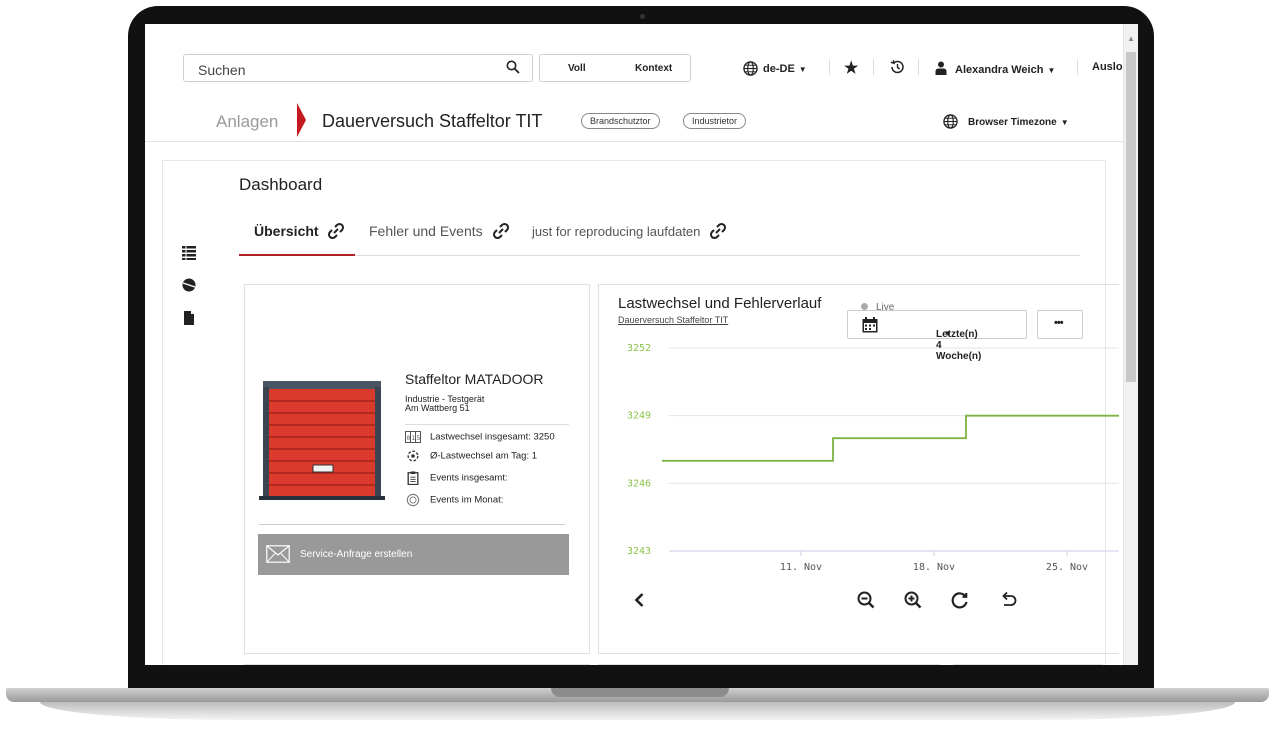 This screenshot has width=1275, height=731. Describe the element at coordinates (1012, 122) in the screenshot. I see `timezone-label: Browser Timezone` at that location.